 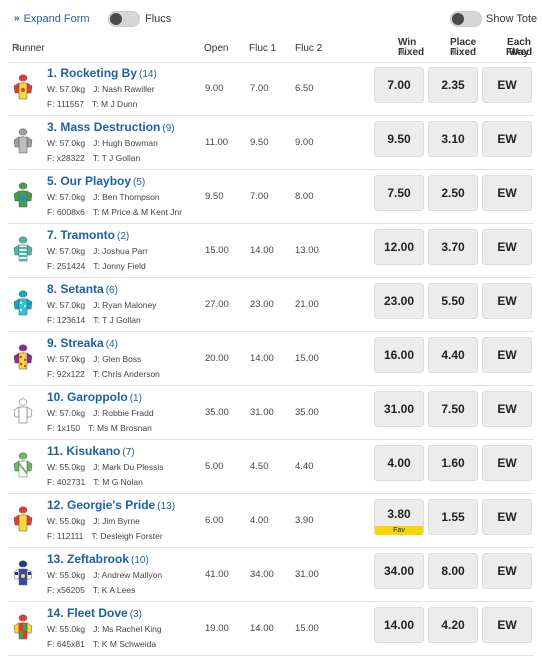 I want to click on place-fixed-odds-button: 2.35, so click(x=453, y=85).